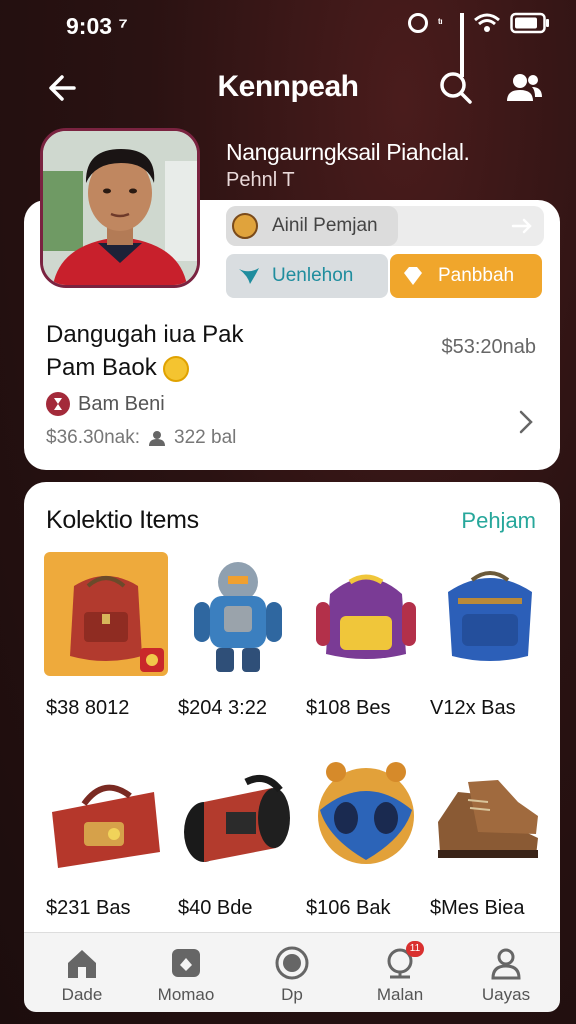 The height and width of the screenshot is (1024, 576). Describe the element at coordinates (245, 226) in the screenshot. I see `small-avatar-icon` at that location.